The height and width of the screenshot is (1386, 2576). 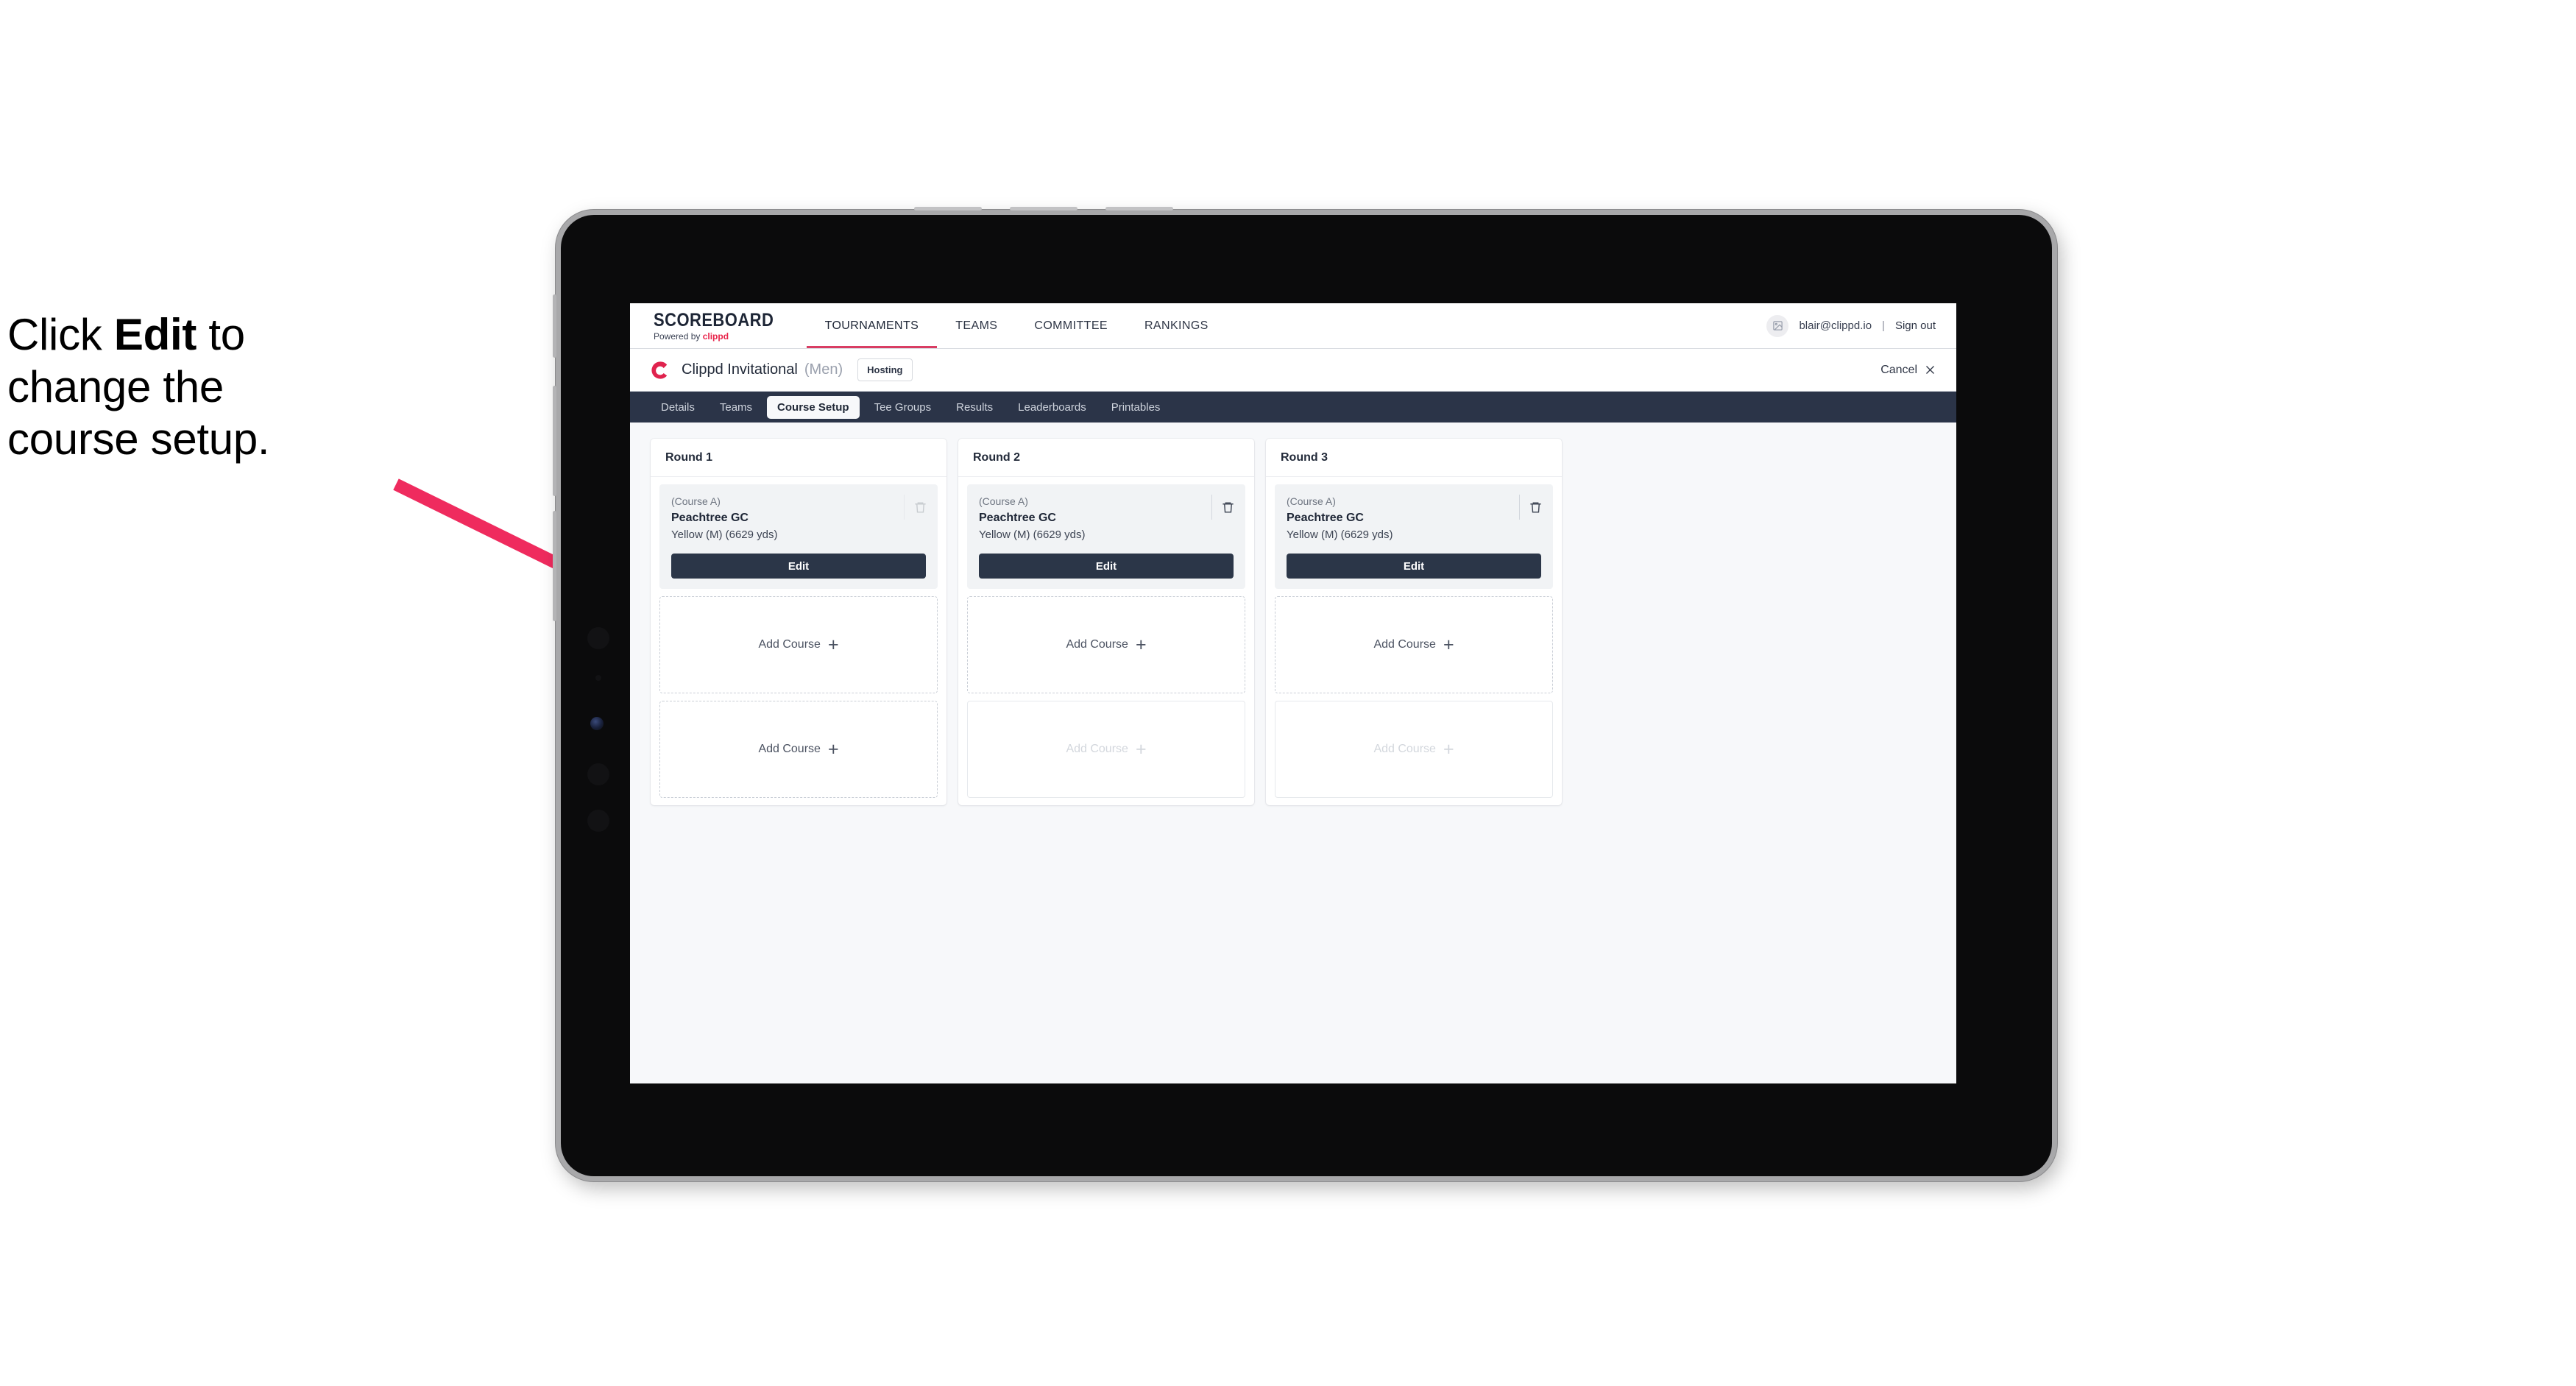 What do you see at coordinates (1915, 325) in the screenshot?
I see `sign-out-link: Sign out` at bounding box center [1915, 325].